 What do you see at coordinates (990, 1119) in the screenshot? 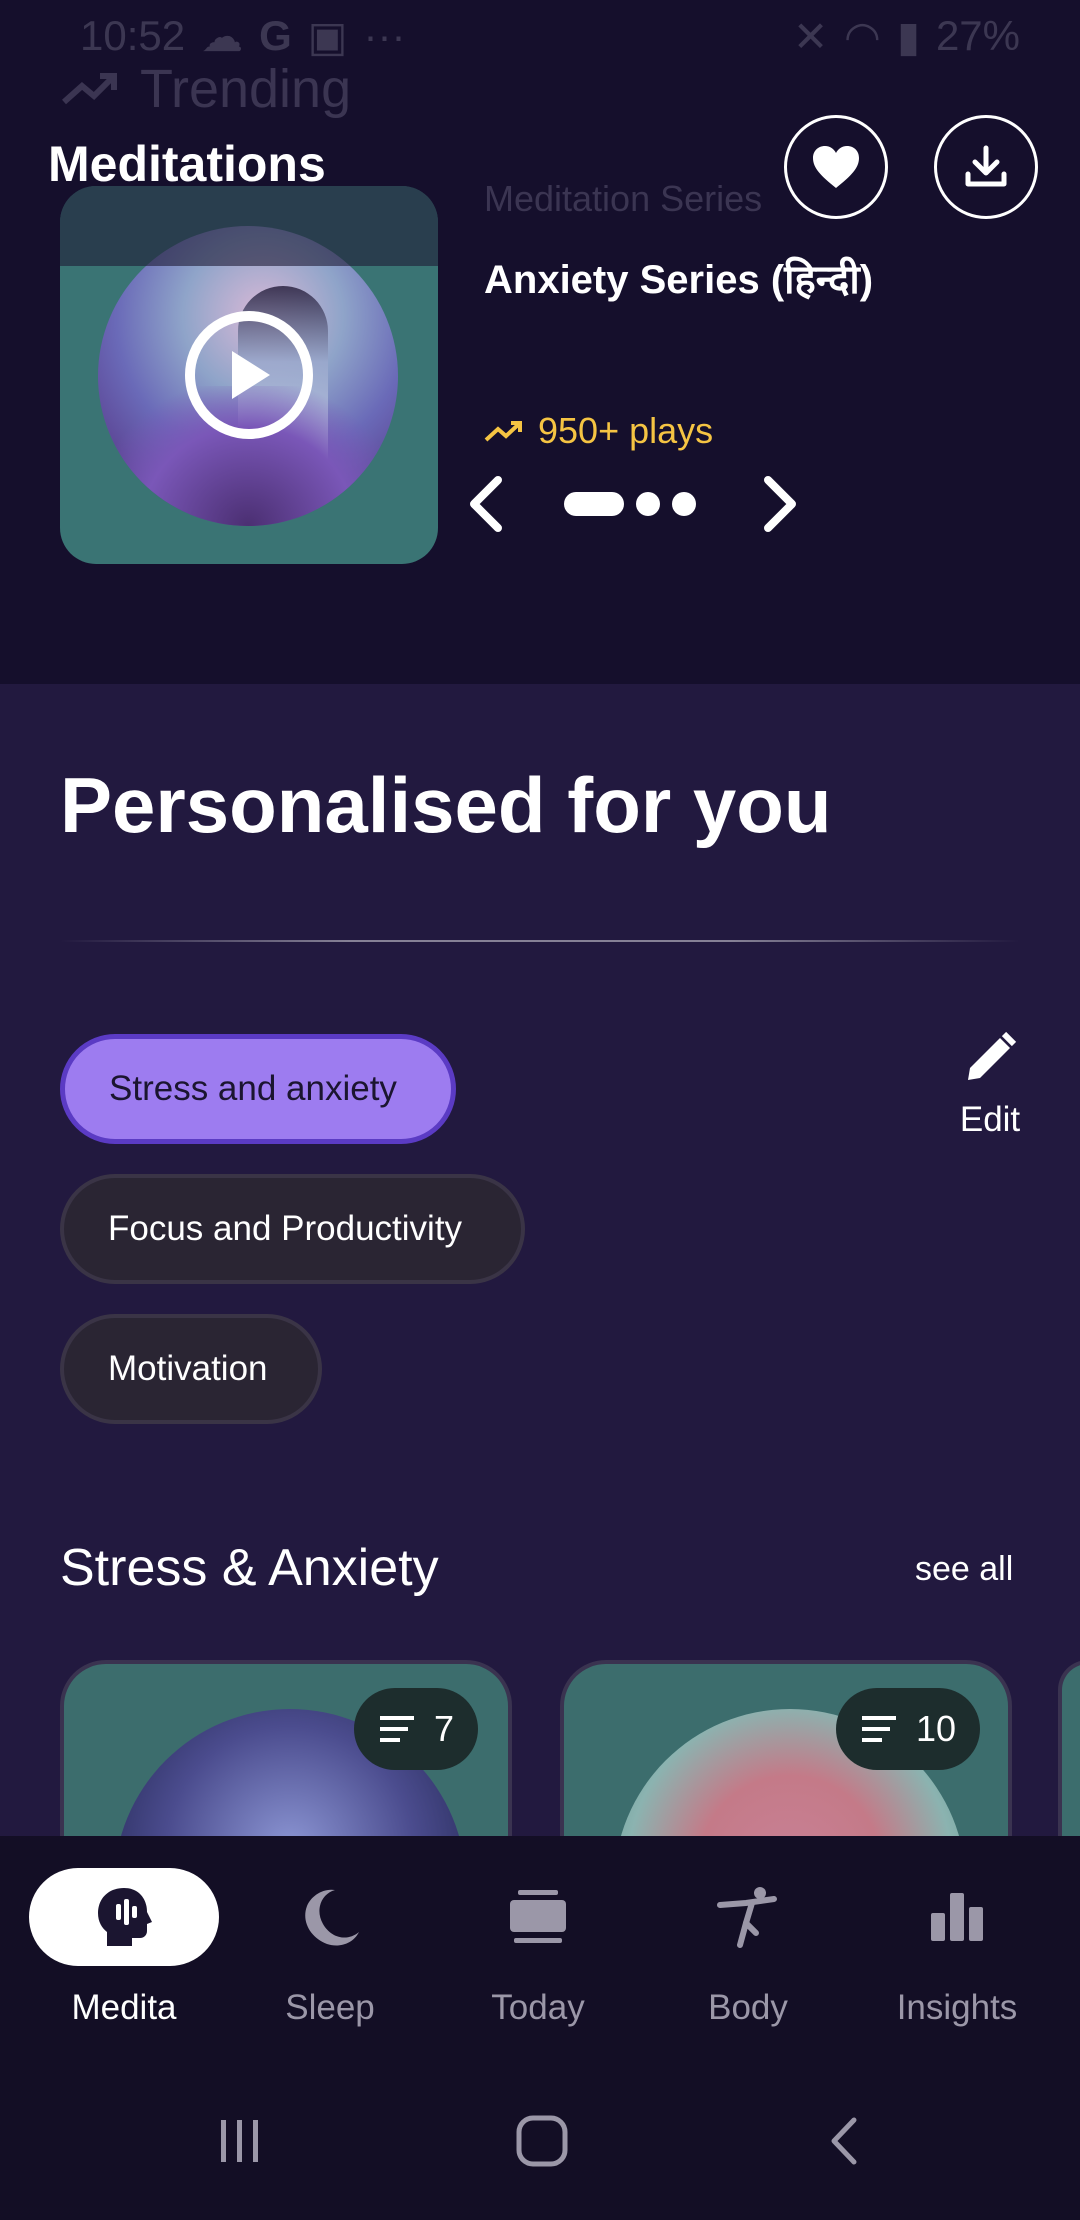
I see `edit-label: Edit` at bounding box center [990, 1119].